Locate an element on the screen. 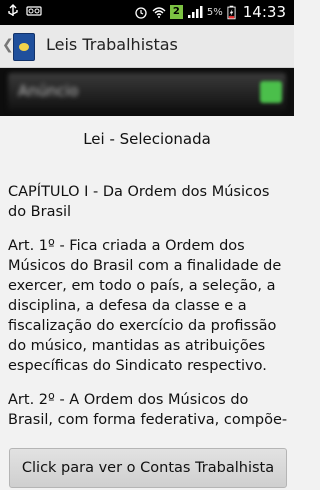 This screenshot has width=320, height=490. ad-action-icon is located at coordinates (271, 92).